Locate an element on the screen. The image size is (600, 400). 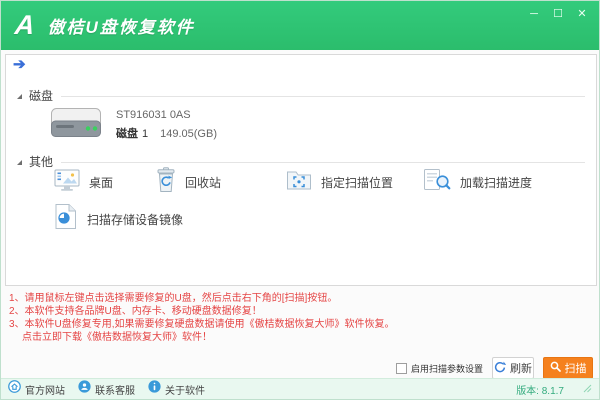
action-bar: 启用扫描参数设置 刷新 扫描 is located at coordinates (494, 368).